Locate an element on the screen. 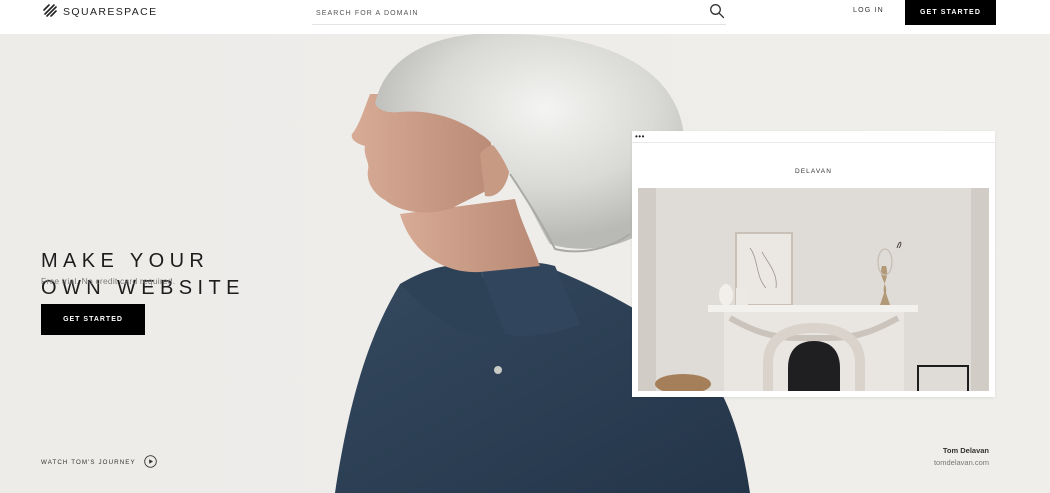 The width and height of the screenshot is (1050, 493). watch-journey-link: WATCH TOM'S JOURNEY is located at coordinates (99, 462).